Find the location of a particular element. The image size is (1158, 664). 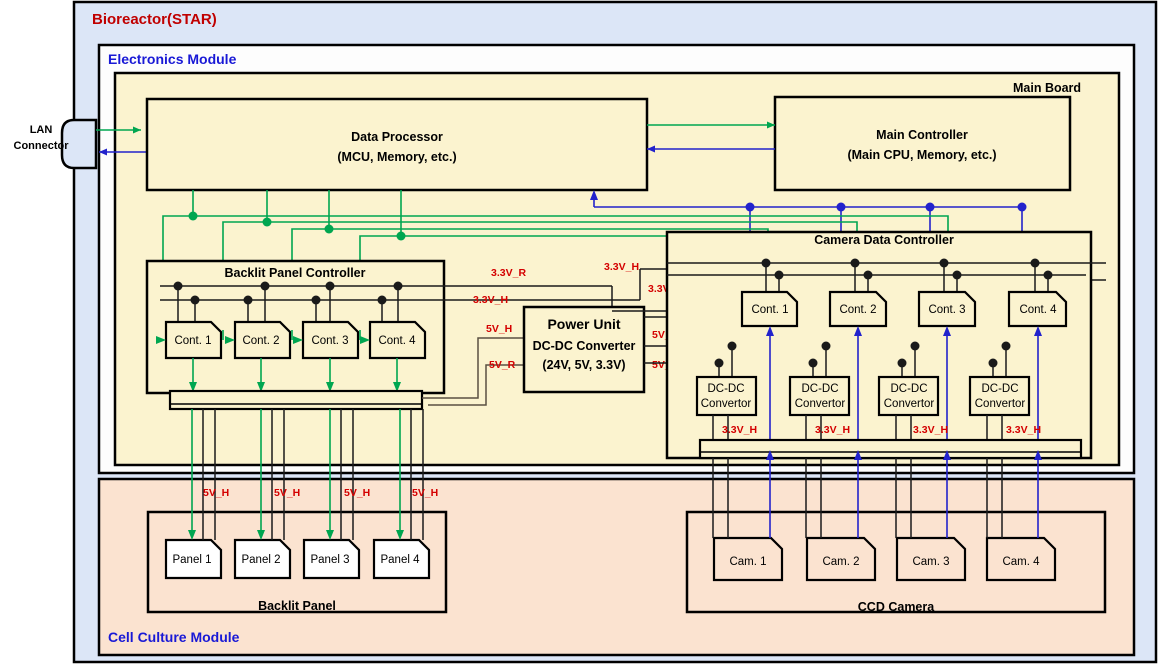

panel-3-label: Panel 3 is located at coordinates (329, 560).